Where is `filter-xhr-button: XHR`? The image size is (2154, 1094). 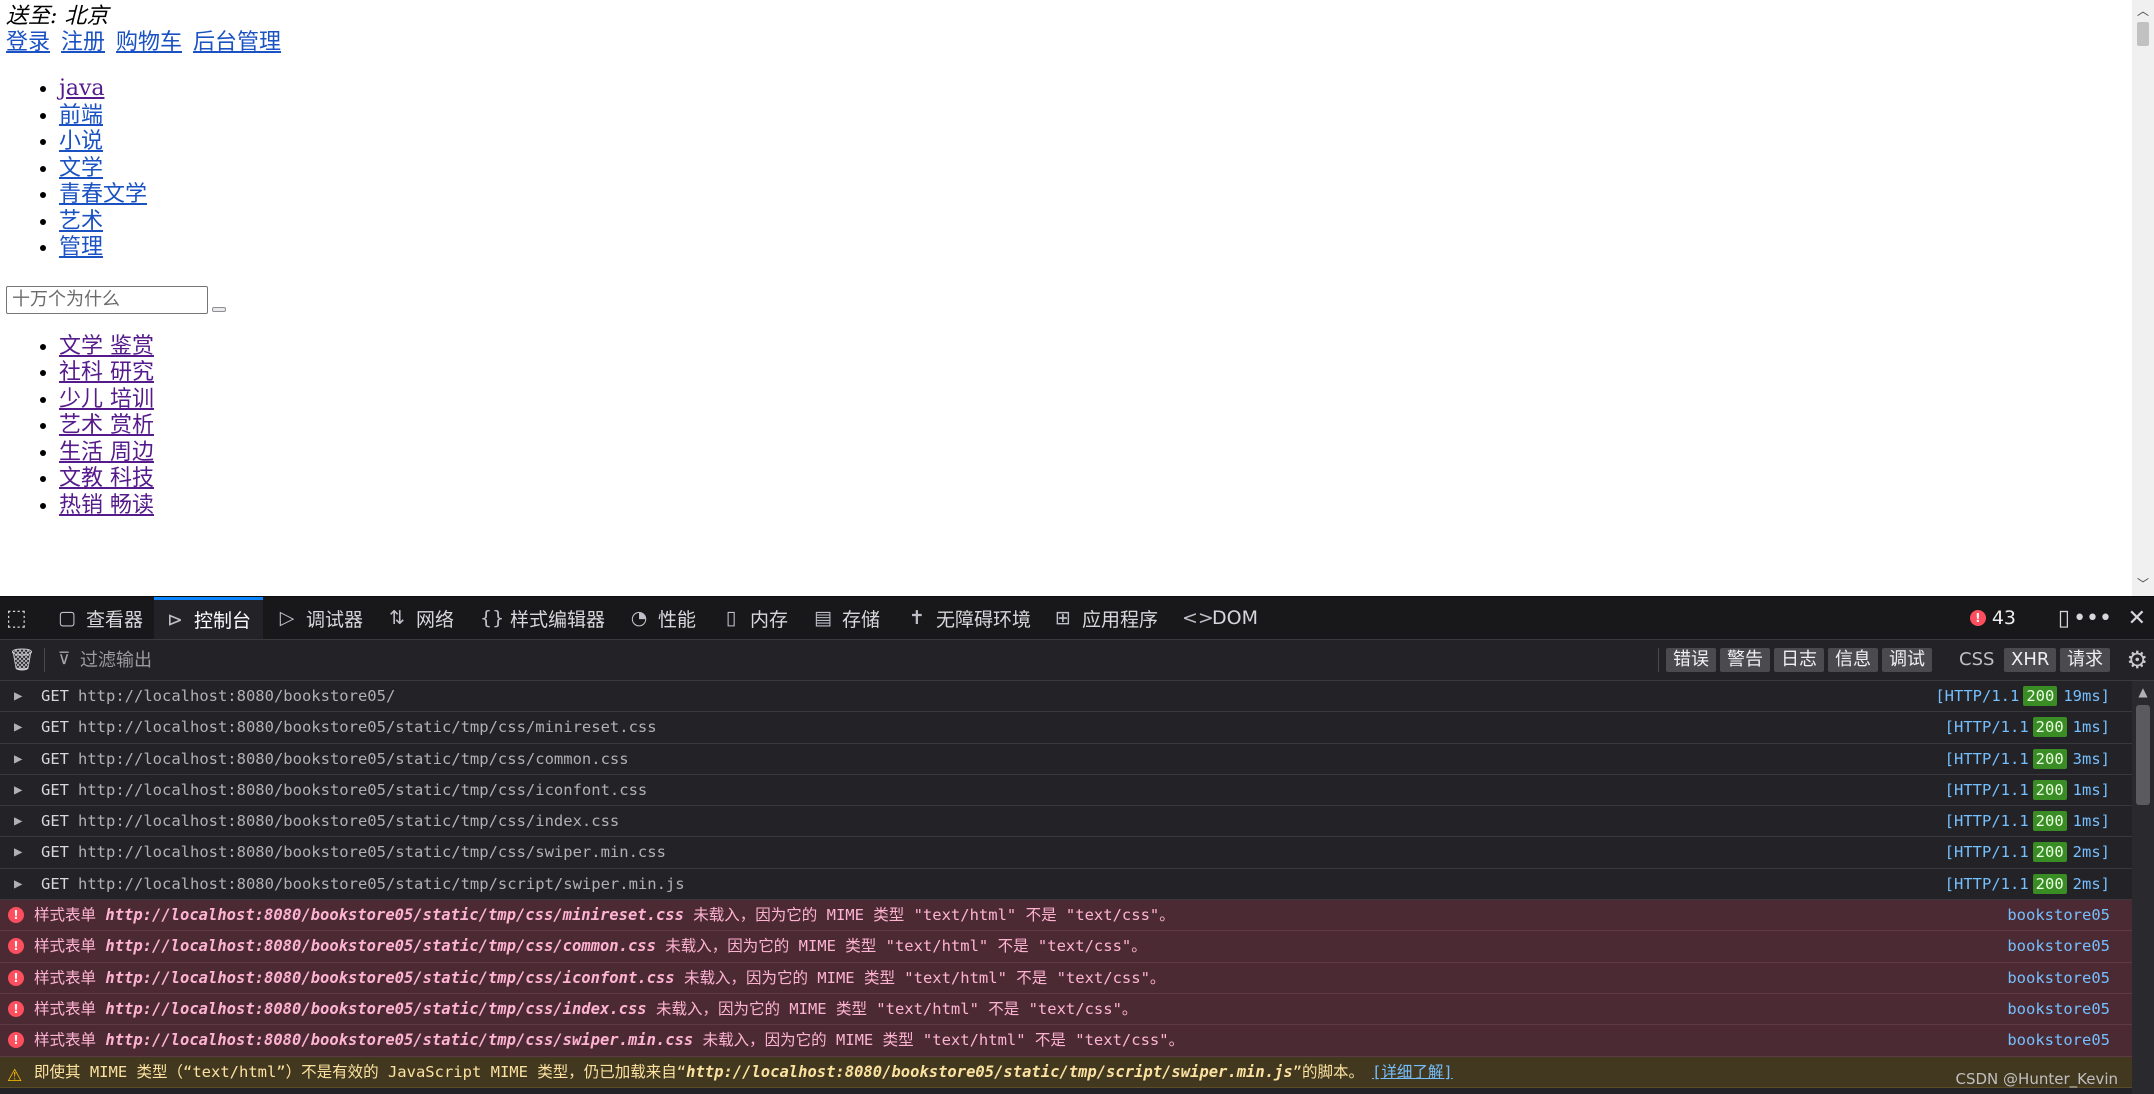 filter-xhr-button: XHR is located at coordinates (2030, 660).